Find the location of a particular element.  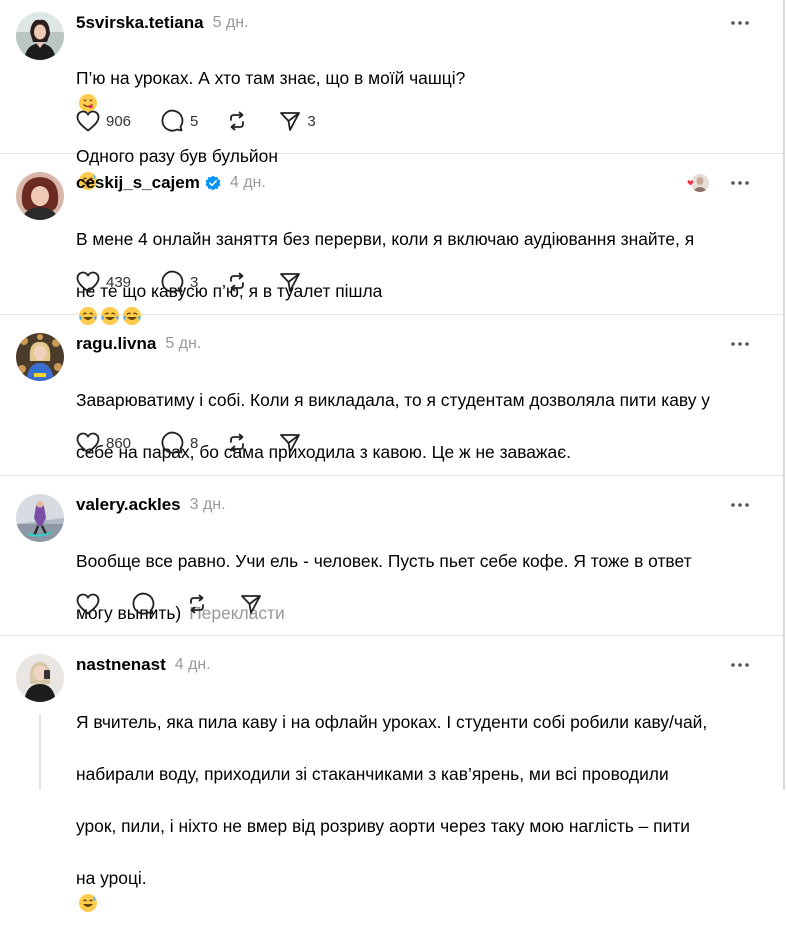

like-button: 439 is located at coordinates (103, 282).